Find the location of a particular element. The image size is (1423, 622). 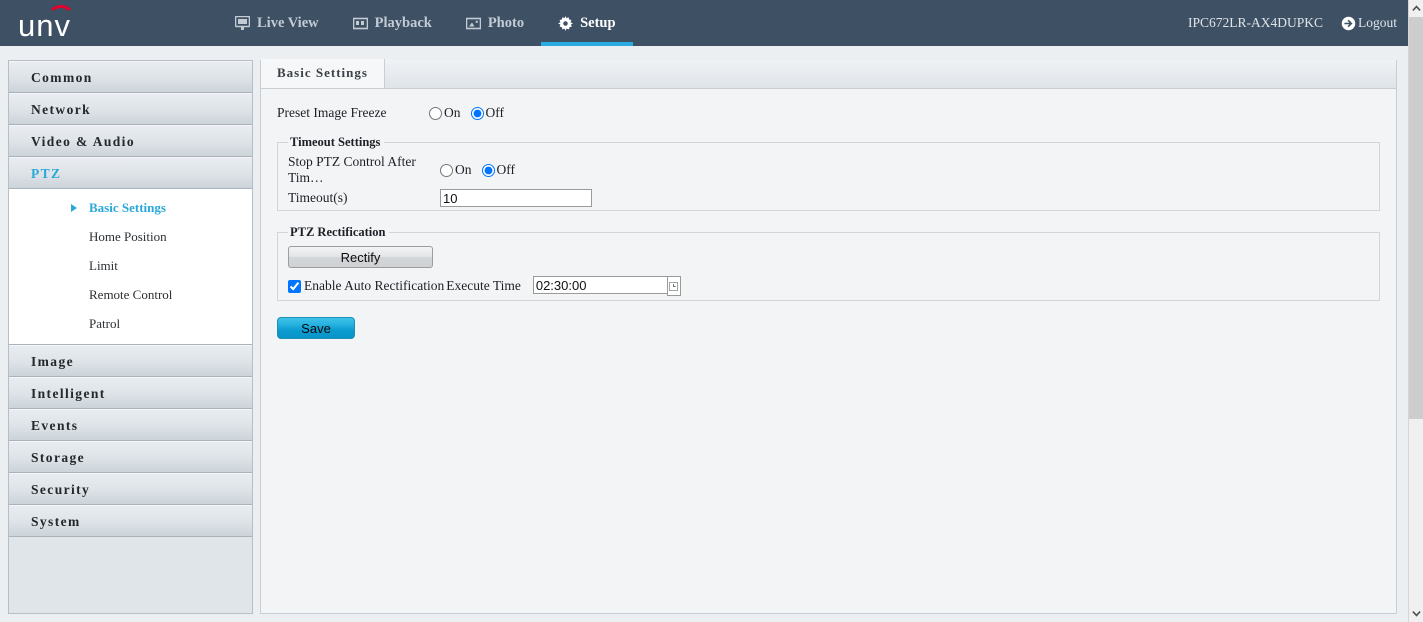

nav-label-live-view: Live View is located at coordinates (288, 22).